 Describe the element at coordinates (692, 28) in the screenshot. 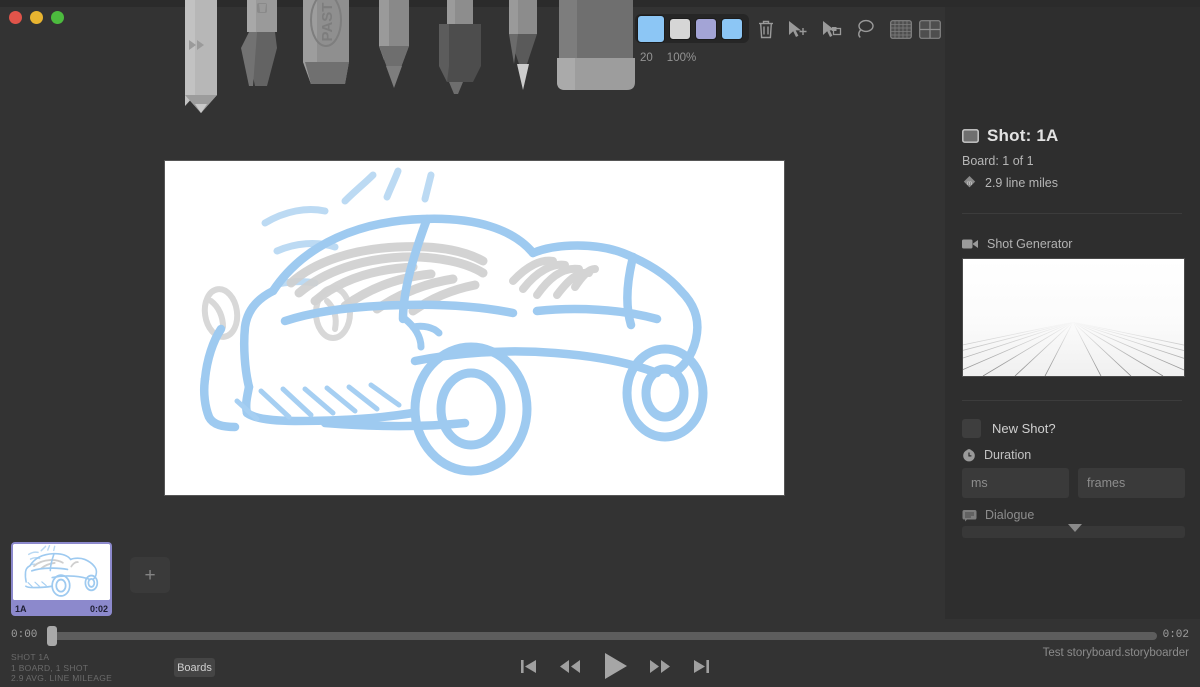

I see `color-swatch-group` at that location.